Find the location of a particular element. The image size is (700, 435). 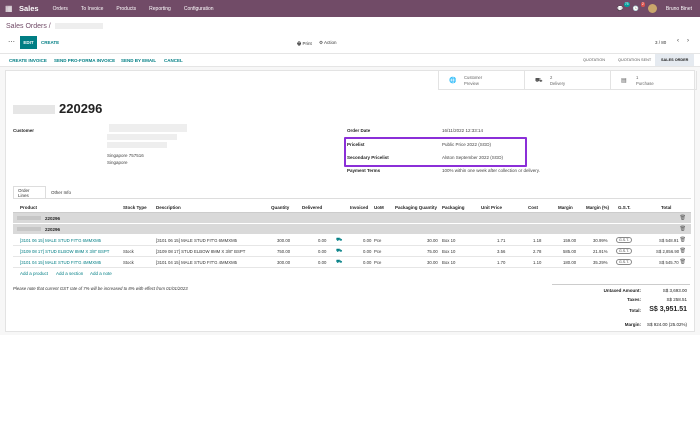

pager-previous-button: ‹ is located at coordinates (678, 41).